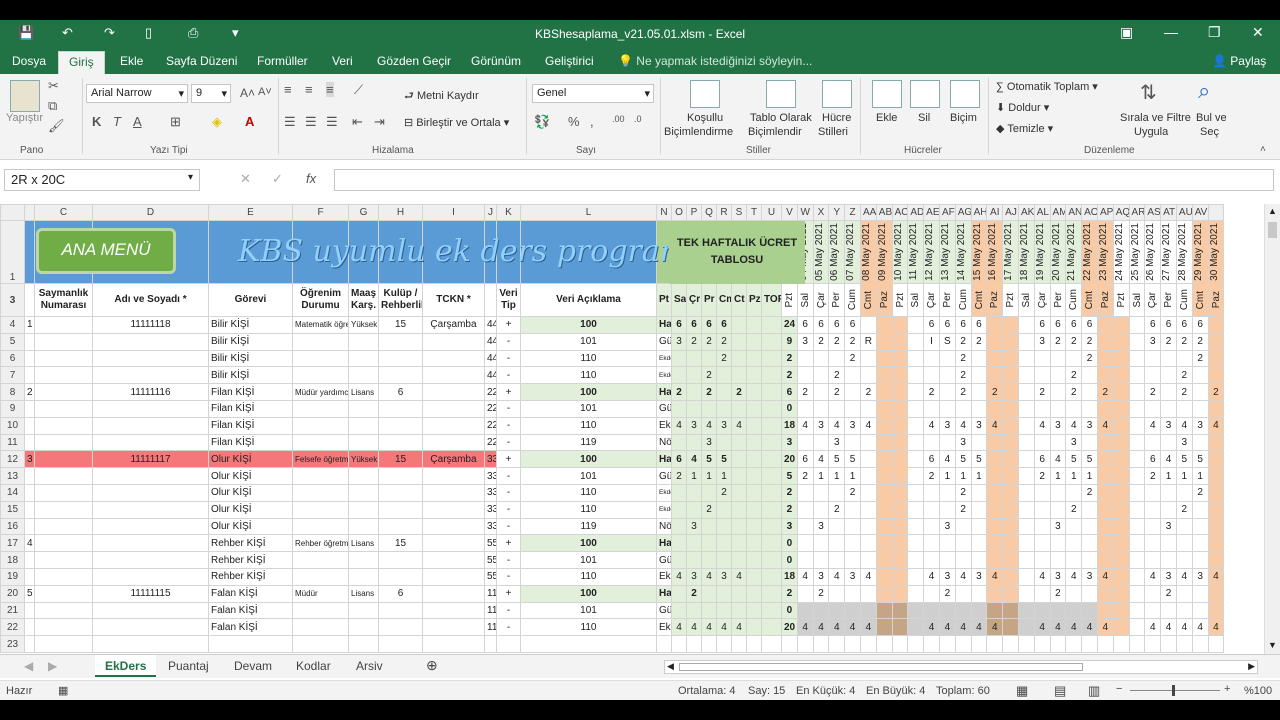 The image size is (1280, 720). I want to click on grow-font-icon: A˄, so click(247, 93).